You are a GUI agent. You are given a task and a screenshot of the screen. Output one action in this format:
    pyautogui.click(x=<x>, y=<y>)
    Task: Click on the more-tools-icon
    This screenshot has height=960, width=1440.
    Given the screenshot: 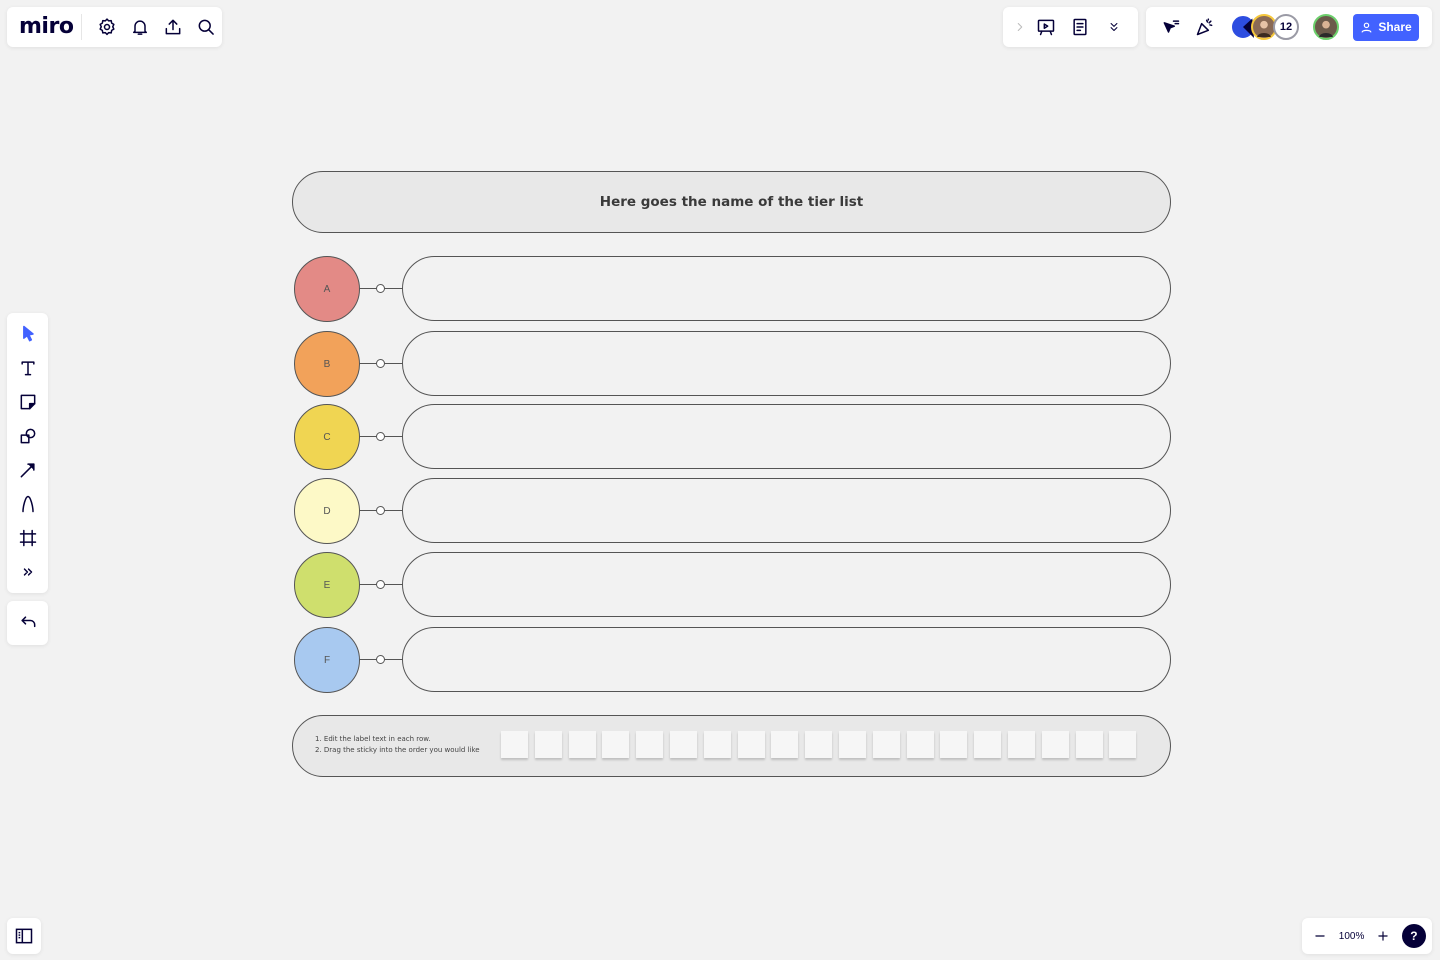 What is the action you would take?
    pyautogui.click(x=27, y=572)
    